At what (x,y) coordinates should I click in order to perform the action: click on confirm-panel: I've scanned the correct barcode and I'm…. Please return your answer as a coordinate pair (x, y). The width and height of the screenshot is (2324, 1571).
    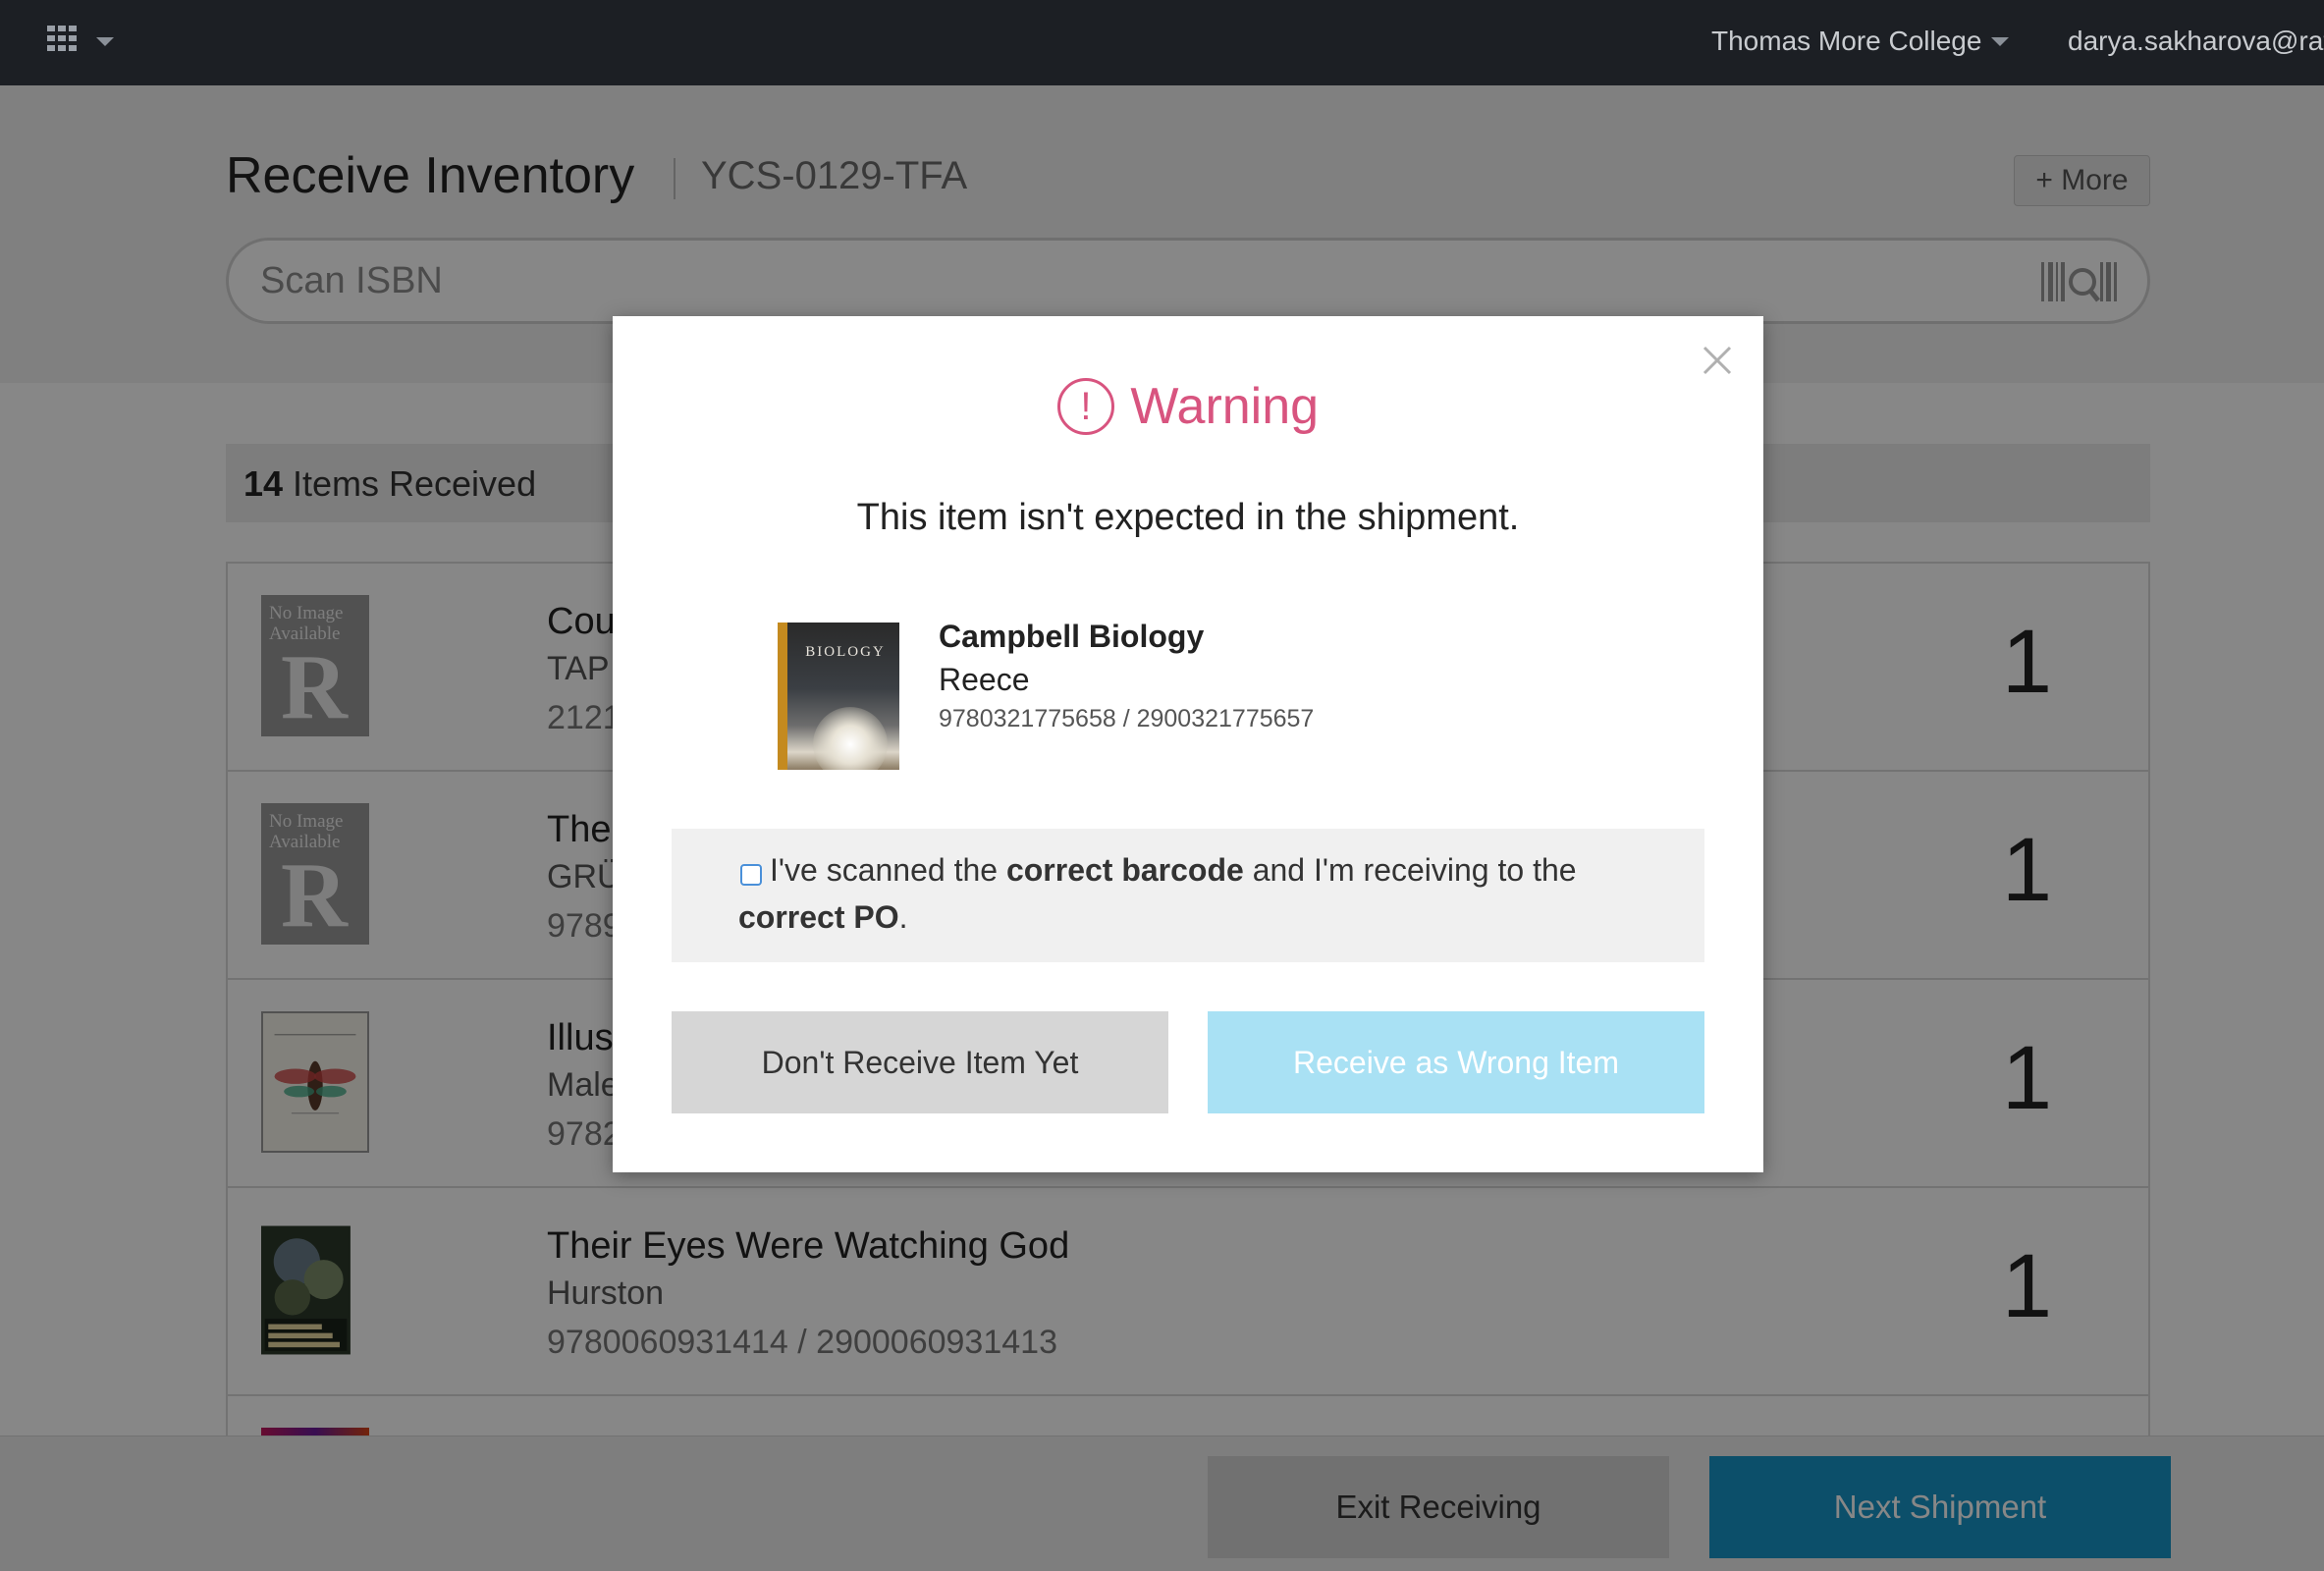
    Looking at the image, I should click on (1188, 895).